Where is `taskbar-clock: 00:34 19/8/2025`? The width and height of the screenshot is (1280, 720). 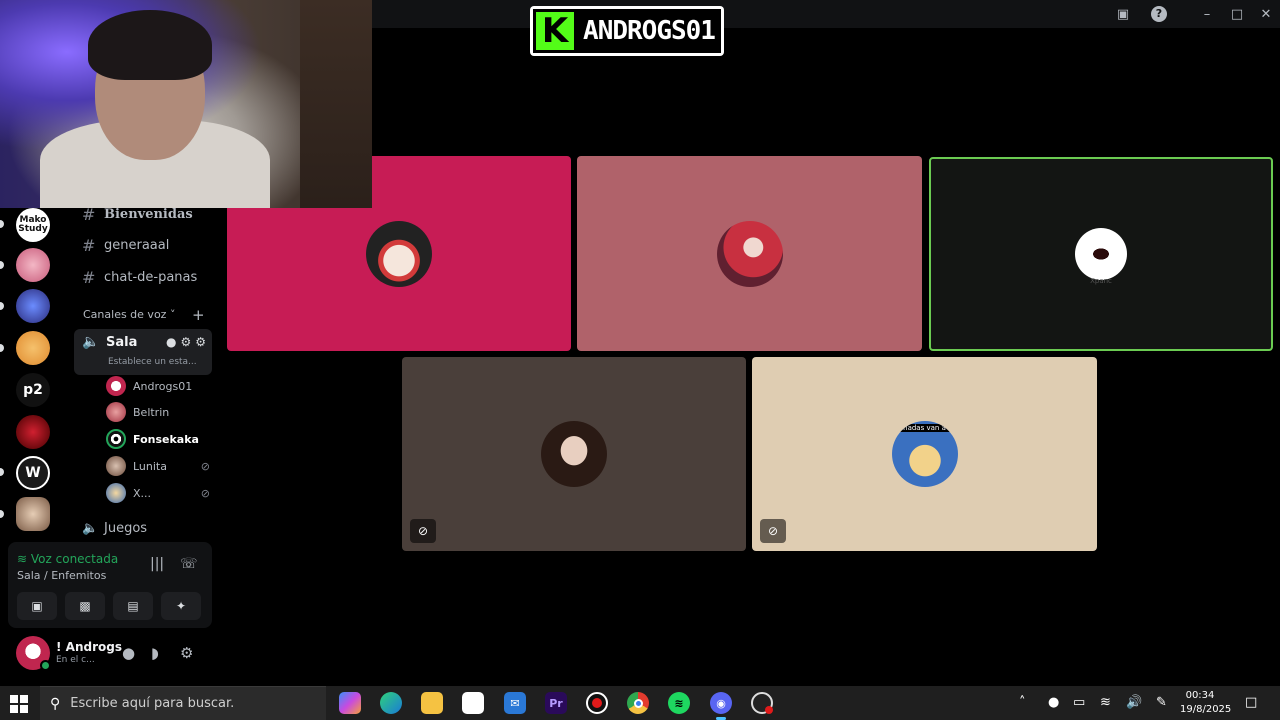
taskbar-clock: 00:34 19/8/2025 is located at coordinates (1205, 703).